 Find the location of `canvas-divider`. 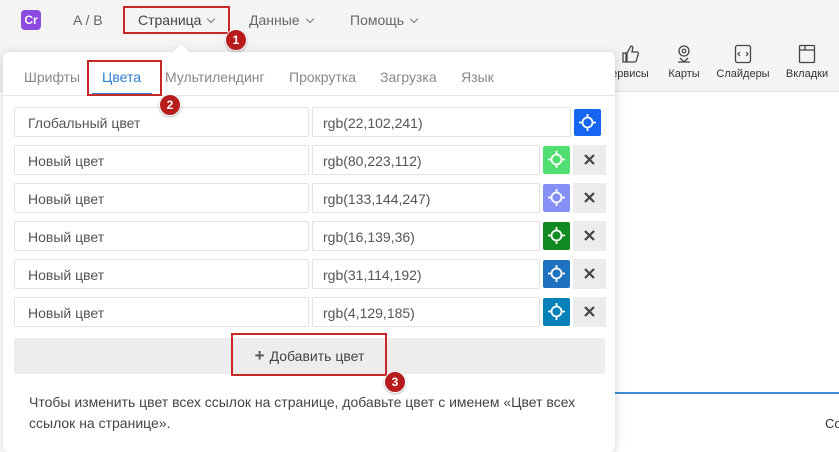

canvas-divider is located at coordinates (719, 393).